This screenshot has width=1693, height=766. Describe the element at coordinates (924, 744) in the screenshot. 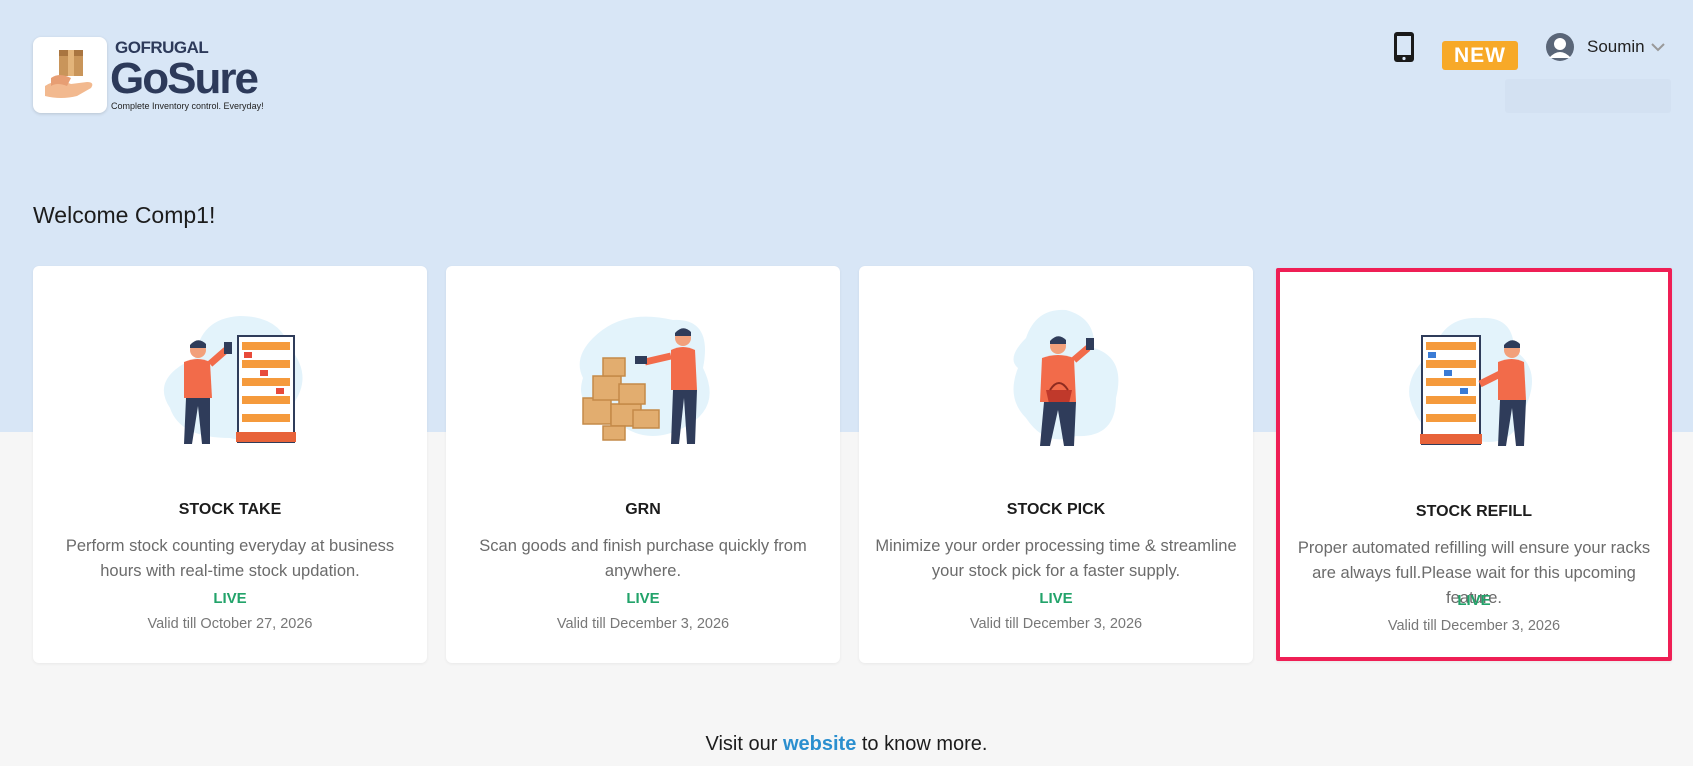

I see `footer-suffix: to know more.` at that location.